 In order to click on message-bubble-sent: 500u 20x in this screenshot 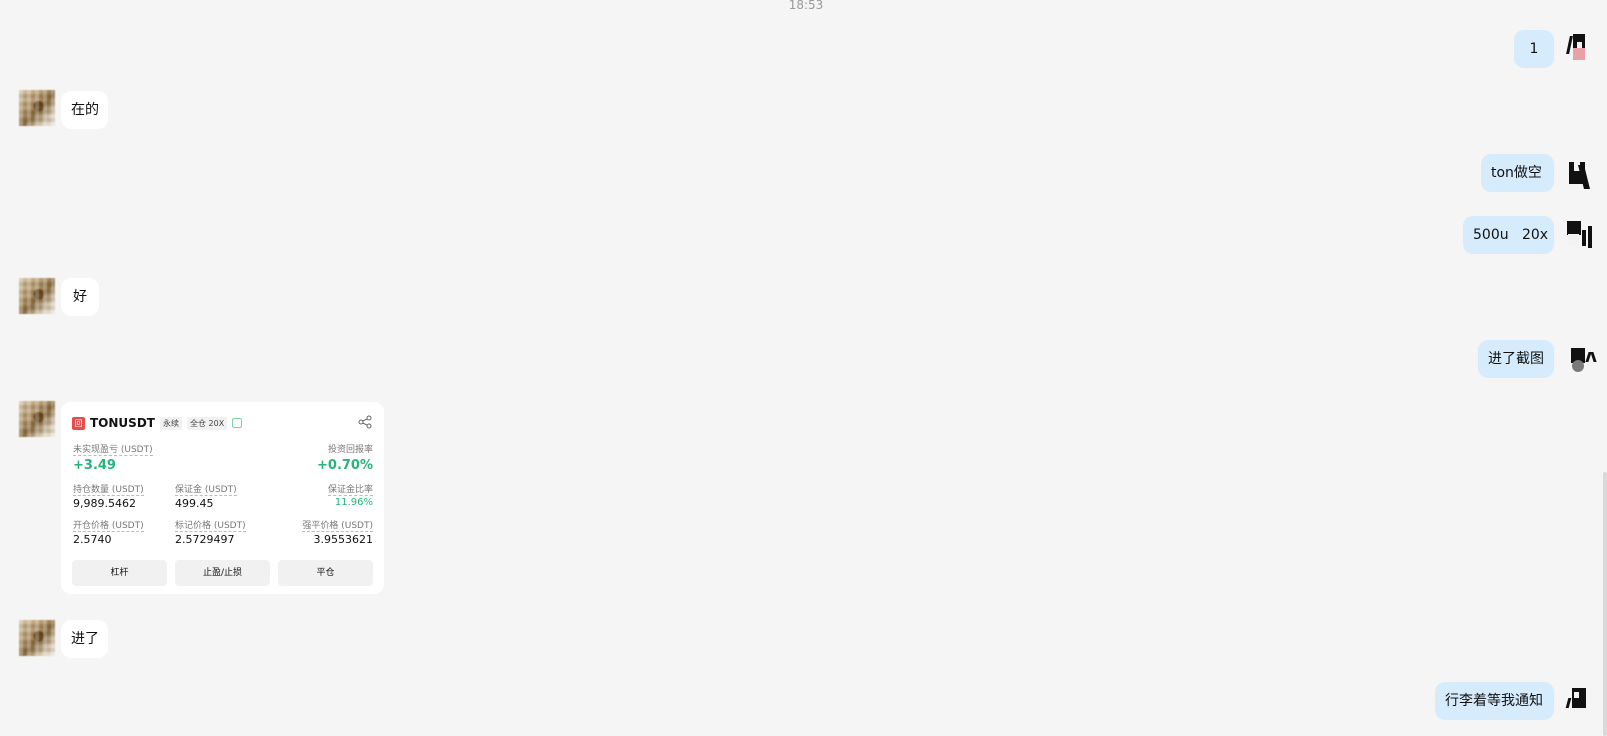, I will do `click(1508, 235)`.